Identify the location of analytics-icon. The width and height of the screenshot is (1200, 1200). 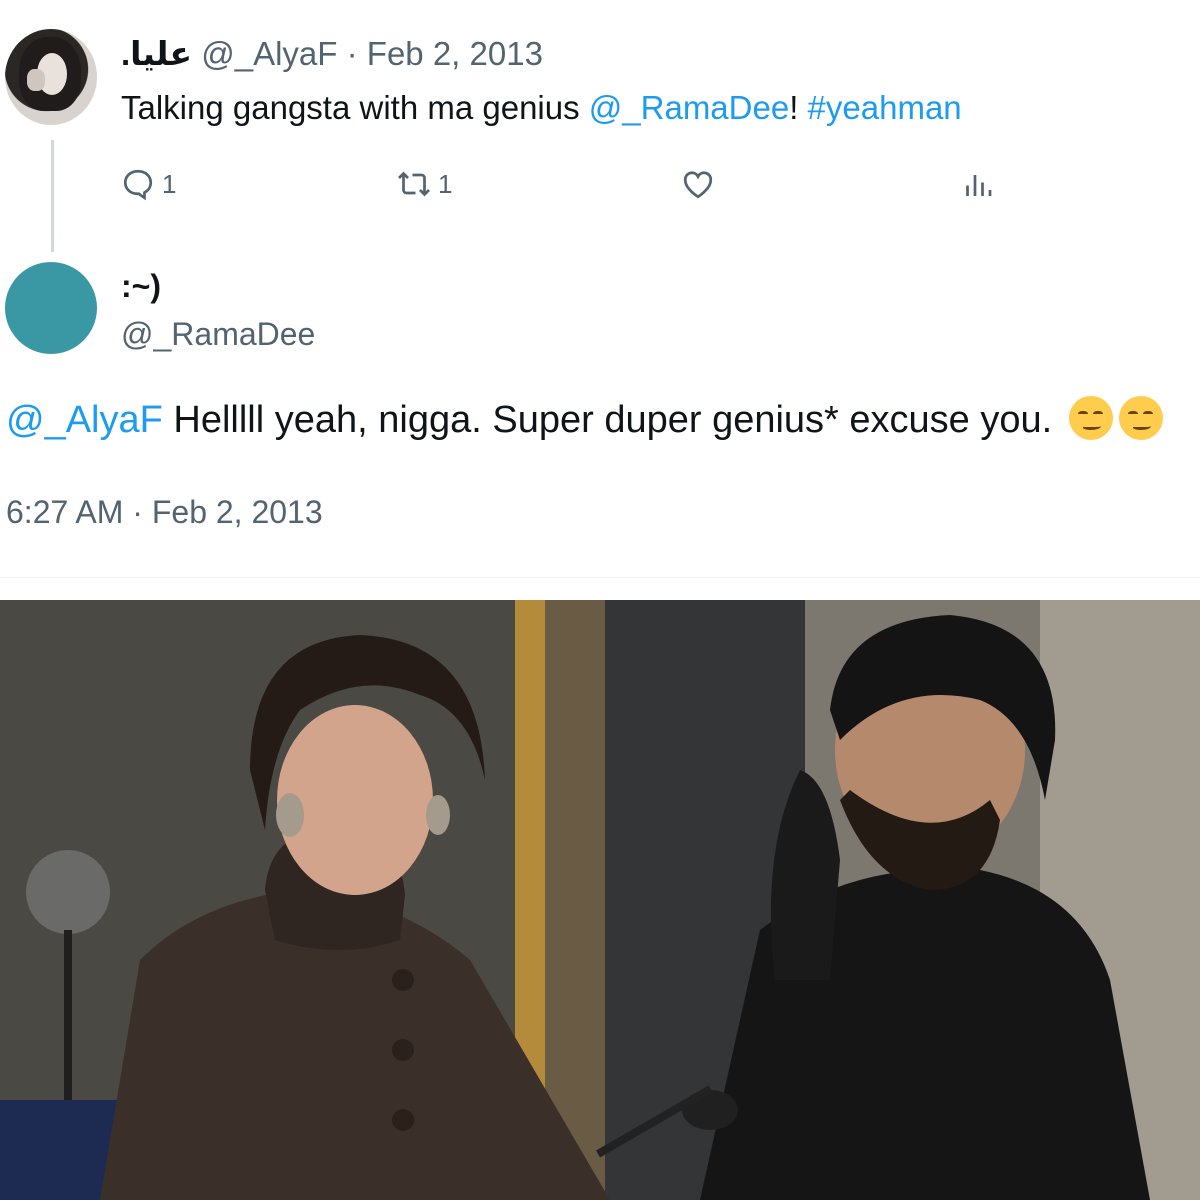
(979, 185).